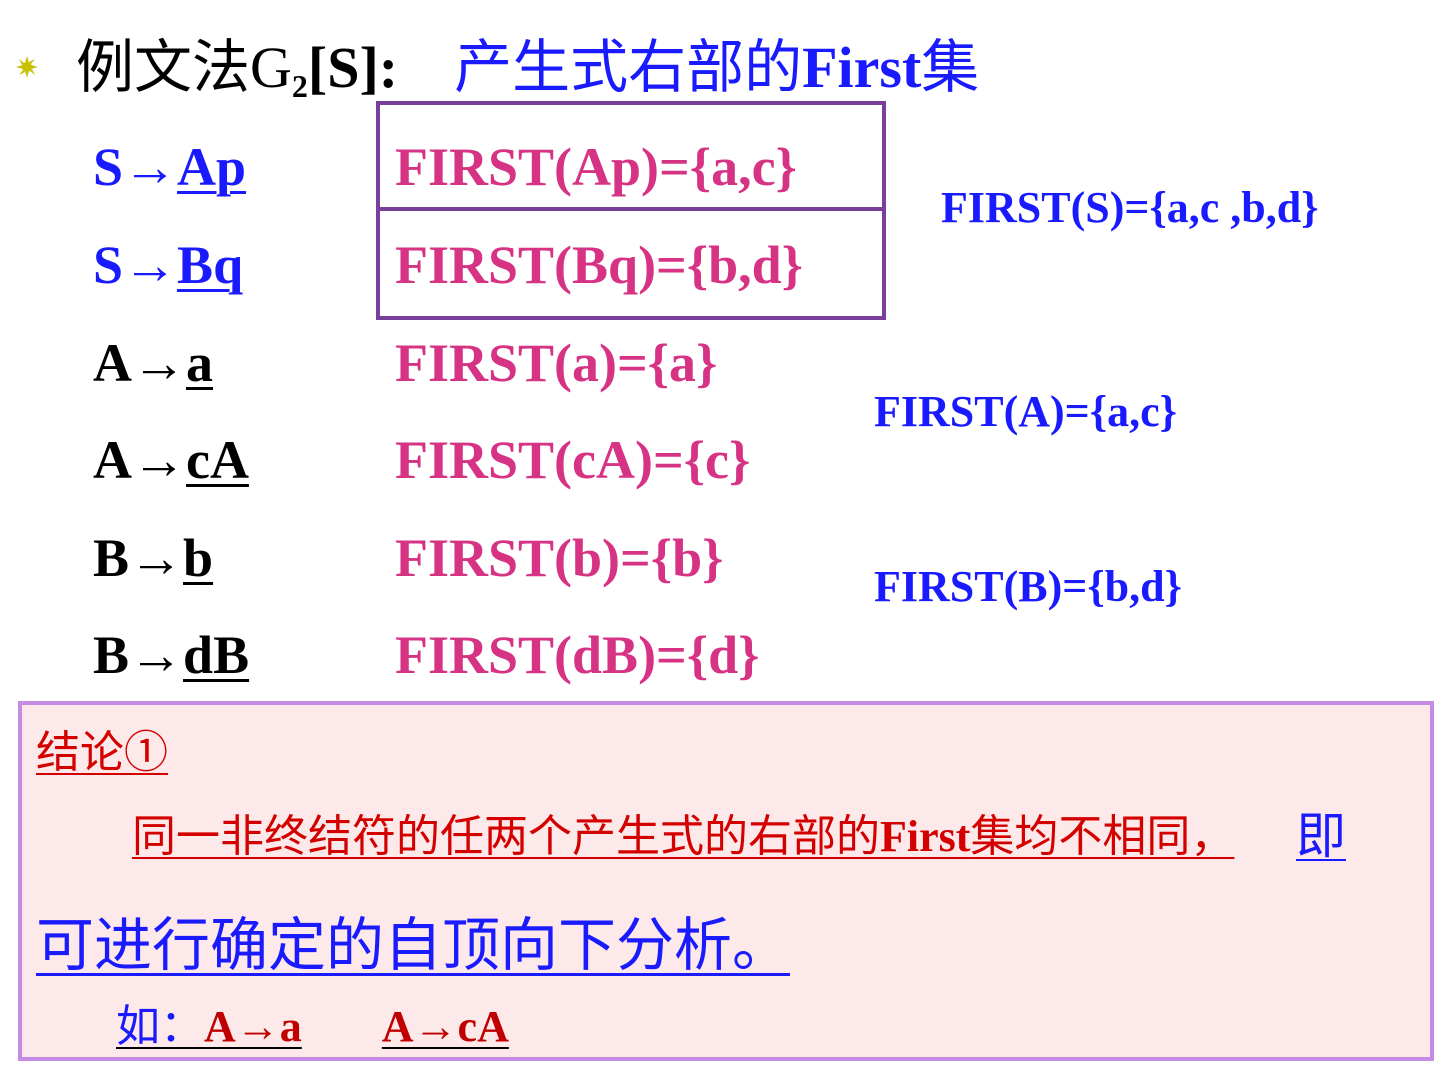  What do you see at coordinates (556, 363) in the screenshot?
I see `first-set: FIRST(a)={a}` at bounding box center [556, 363].